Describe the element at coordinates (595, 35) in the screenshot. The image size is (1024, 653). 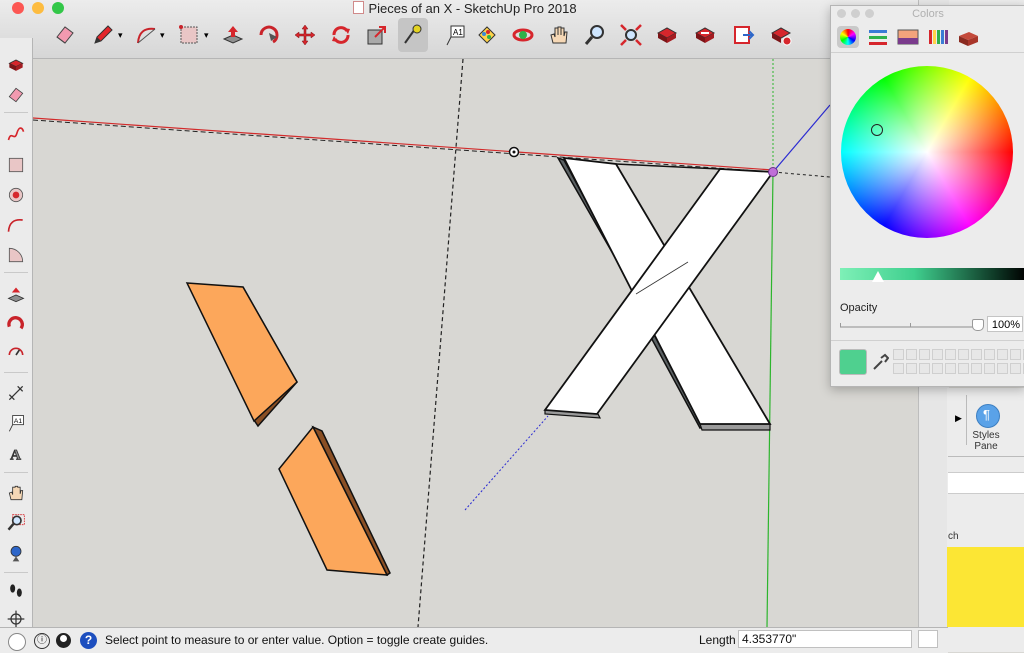
I see `zoom-tool-button` at that location.